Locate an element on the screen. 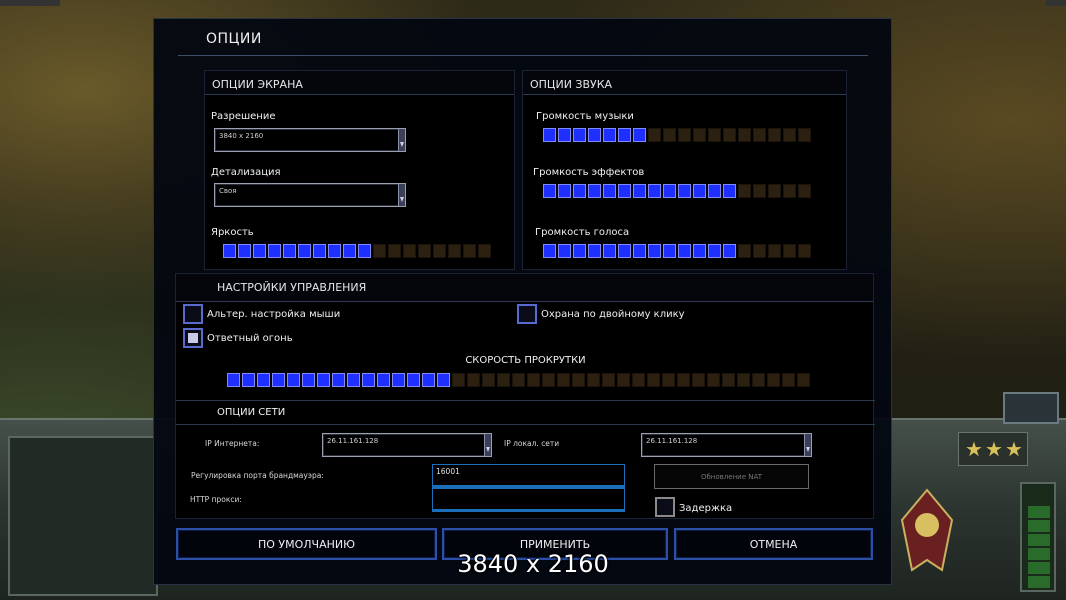  internet-ip-dropdown: 26.11.161.128 is located at coordinates (407, 445).